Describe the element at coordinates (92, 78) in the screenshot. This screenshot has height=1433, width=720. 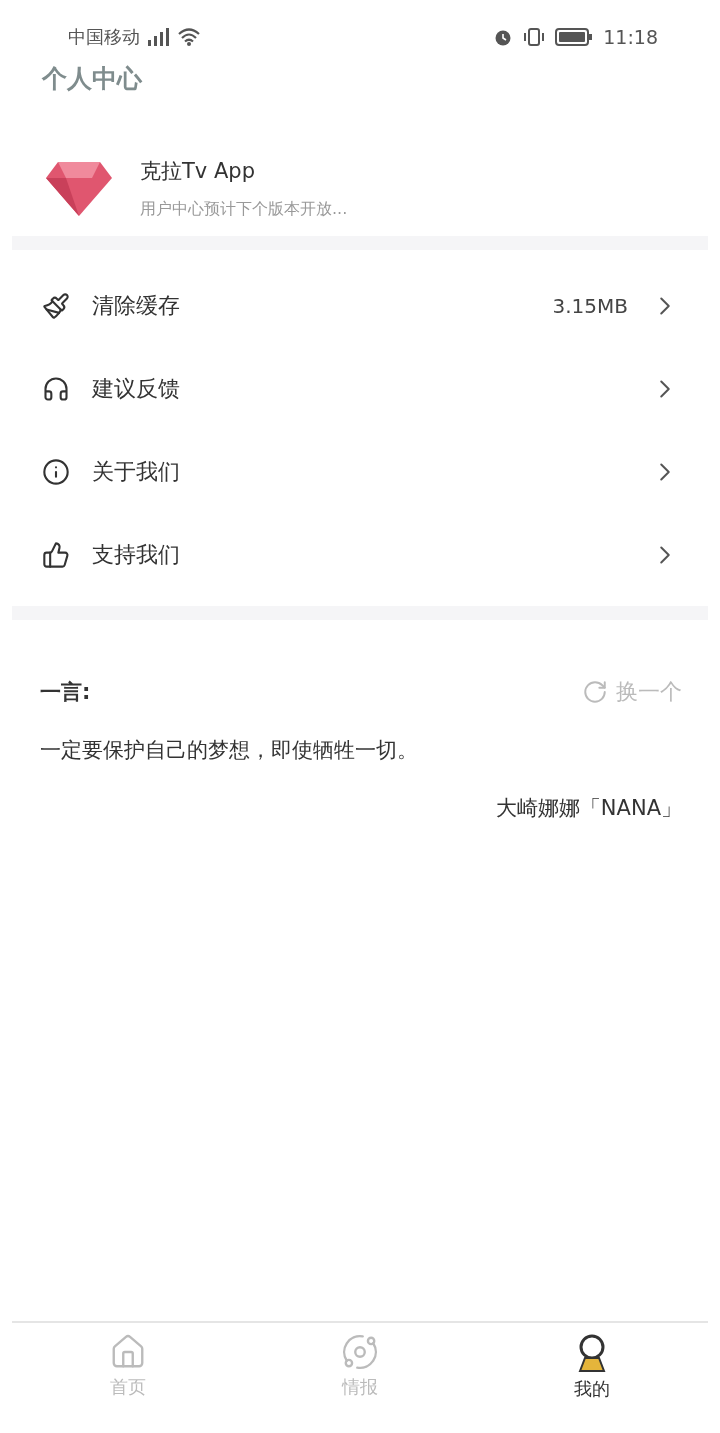
I see `page-title: 个人中心` at that location.